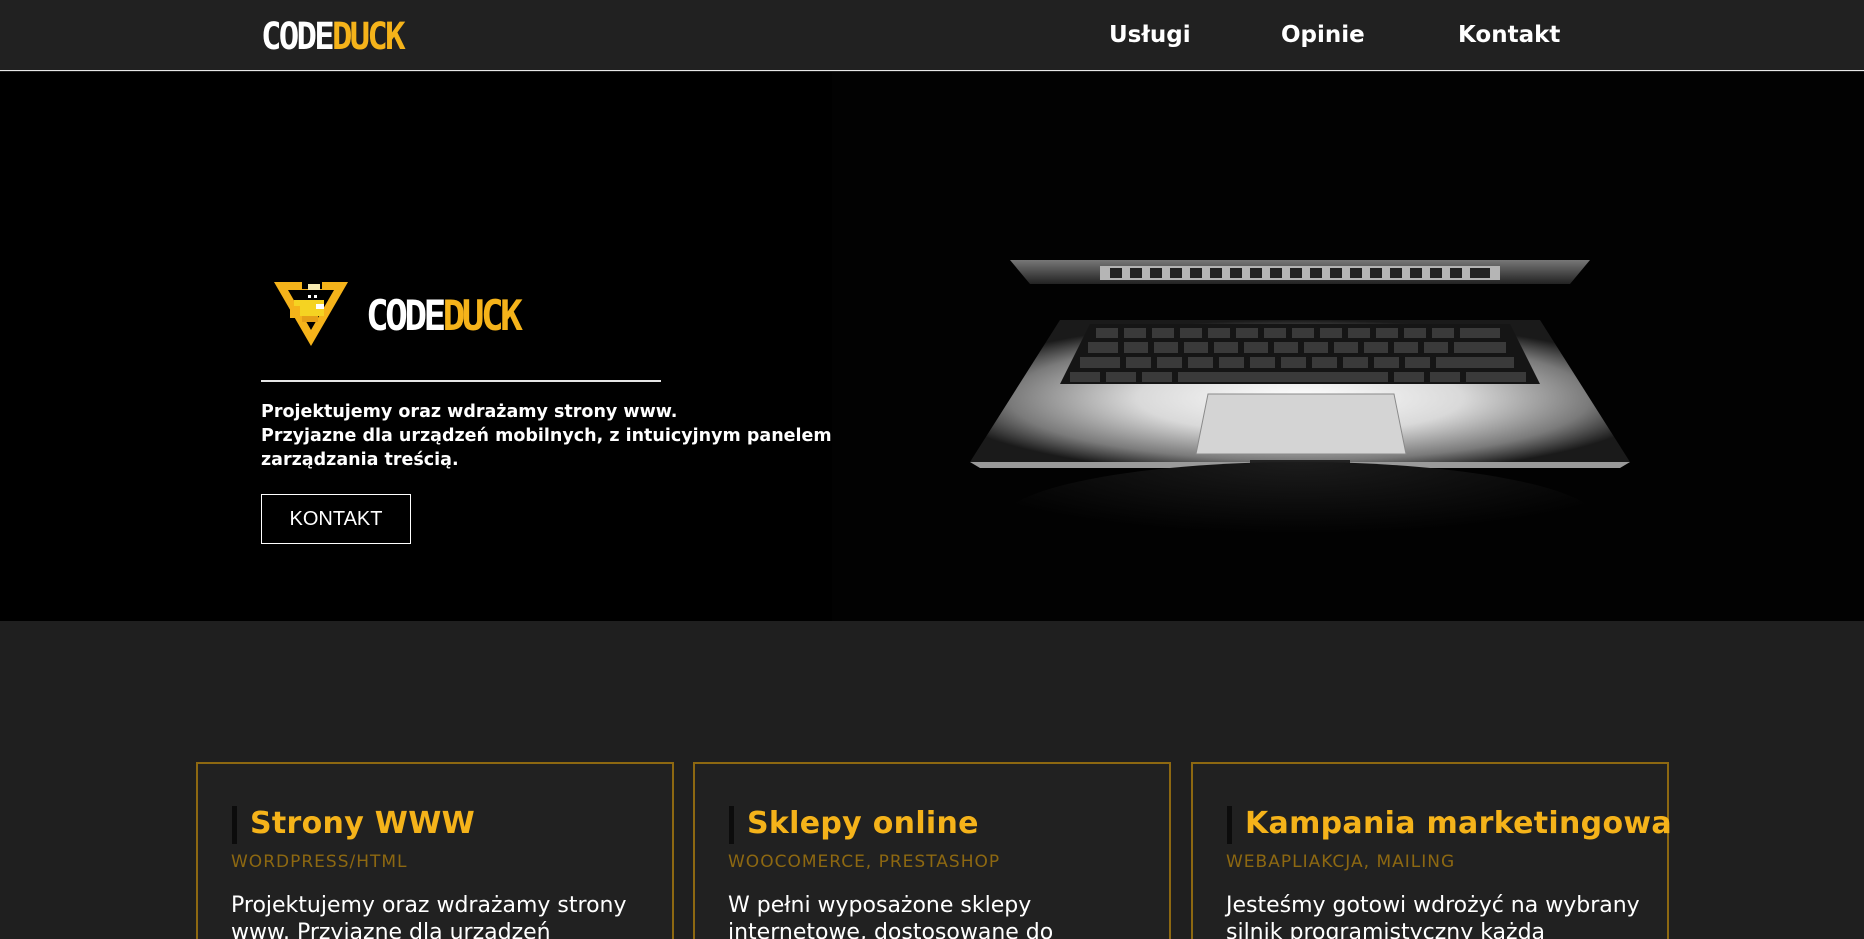 The width and height of the screenshot is (1864, 939). Describe the element at coordinates (311, 313) in the screenshot. I see `duck-triangle-emblem-icon` at that location.